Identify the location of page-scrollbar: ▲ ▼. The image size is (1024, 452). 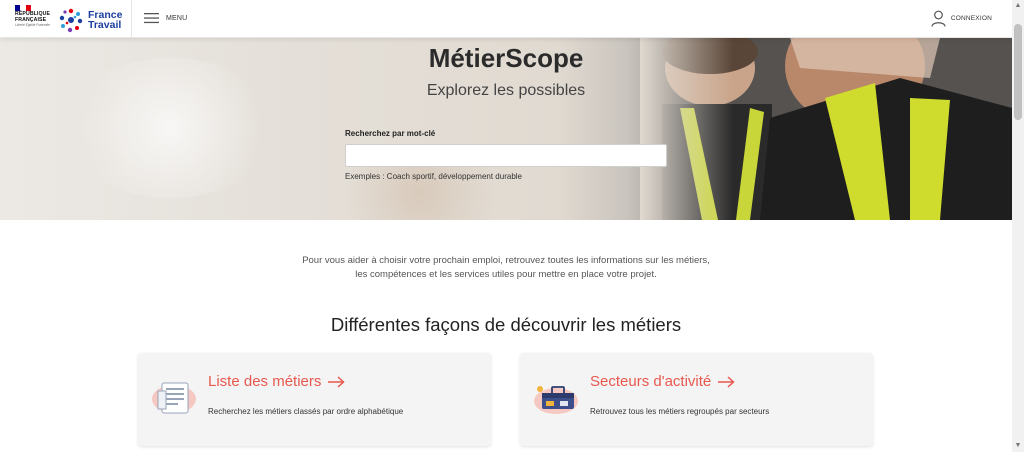
(1018, 226).